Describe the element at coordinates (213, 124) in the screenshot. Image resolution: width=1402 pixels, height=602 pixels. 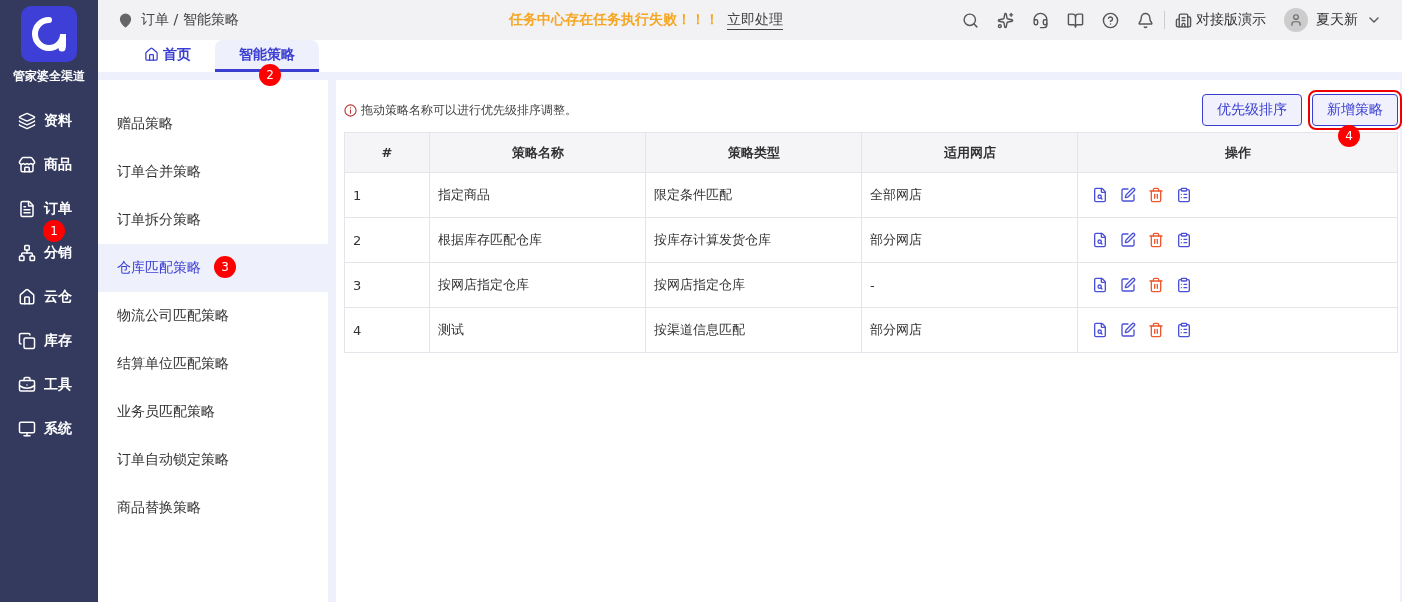
I see `strategy-menu-item: 赠品策略` at that location.